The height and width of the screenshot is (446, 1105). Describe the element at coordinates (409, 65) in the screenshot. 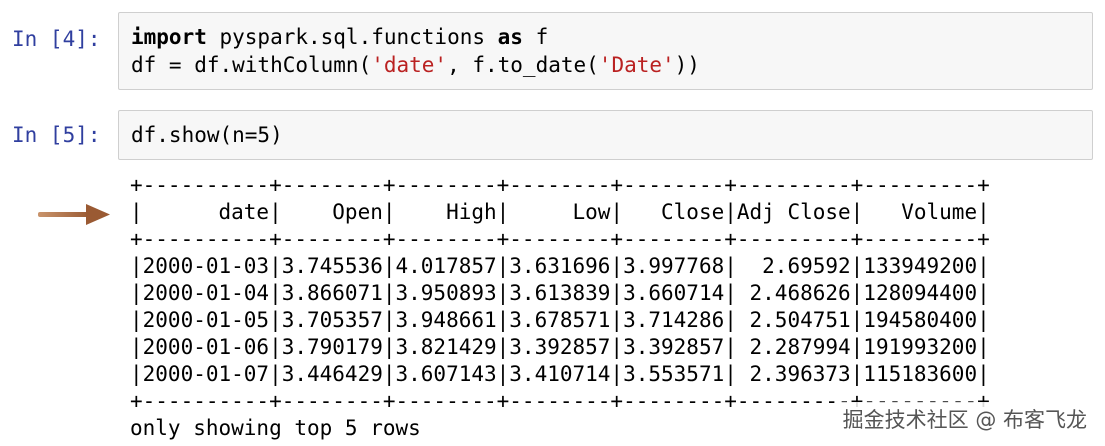

I see `code-string: 'date'` at that location.